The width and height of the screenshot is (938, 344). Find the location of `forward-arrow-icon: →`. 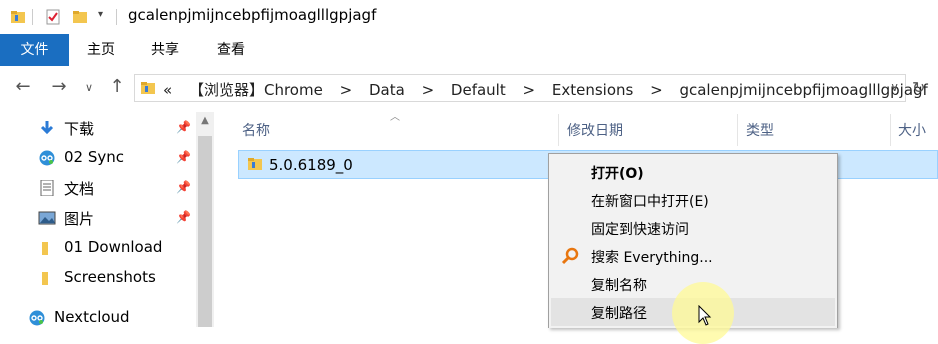

forward-arrow-icon: → is located at coordinates (59, 86).